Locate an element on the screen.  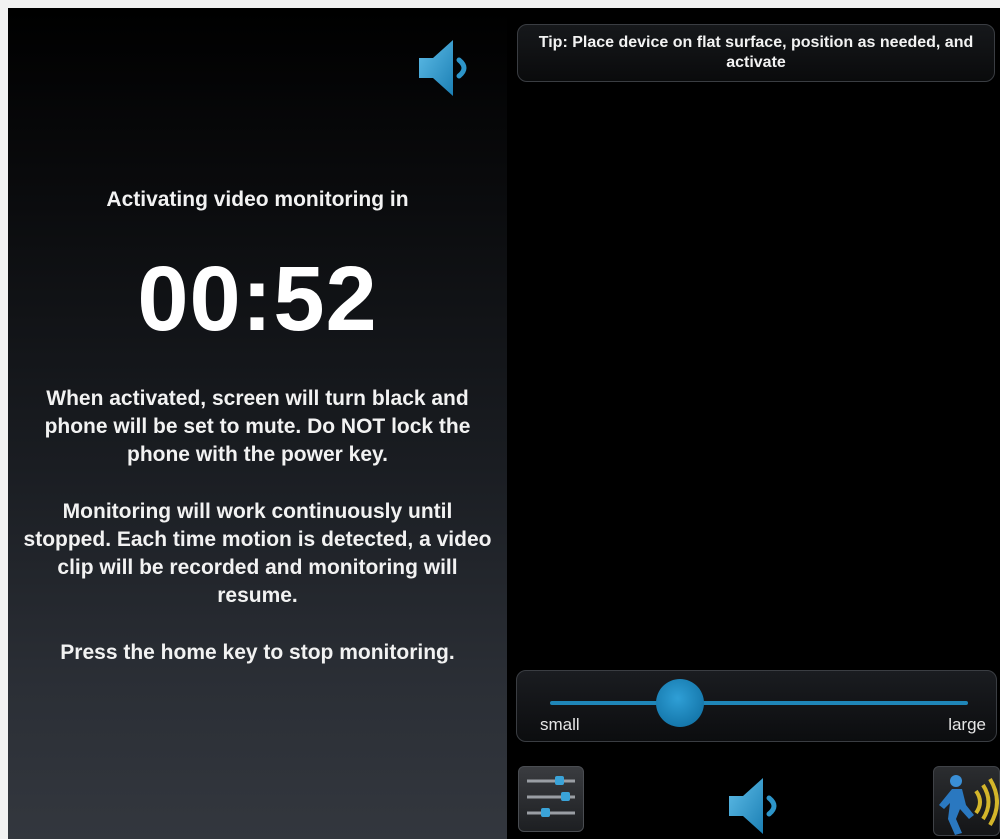
bottom-toolbar is located at coordinates (753, 797).